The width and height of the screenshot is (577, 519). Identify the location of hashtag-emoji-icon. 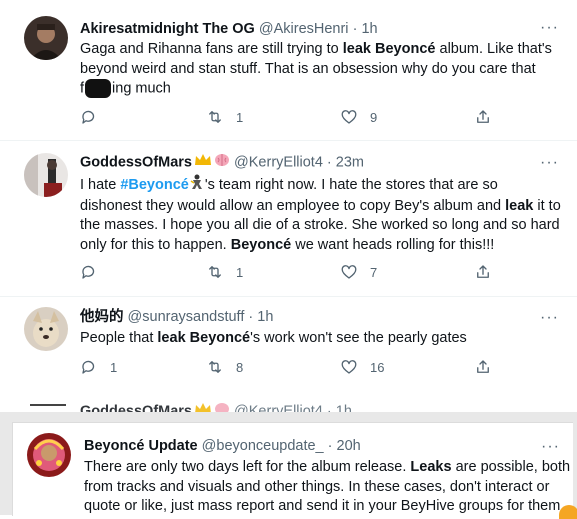
(197, 185).